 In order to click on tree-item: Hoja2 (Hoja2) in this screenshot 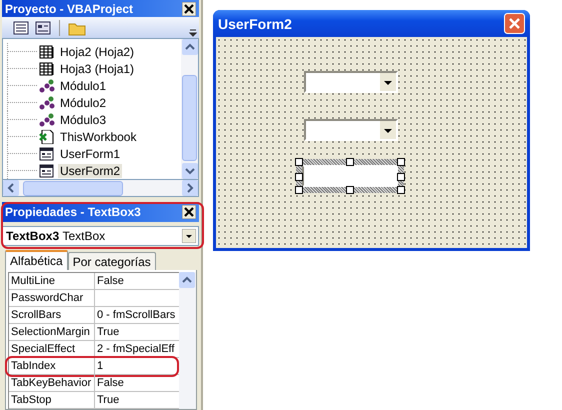, I will do `click(97, 51)`.